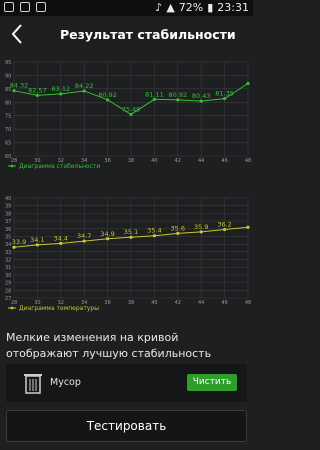 This screenshot has height=450, width=320. What do you see at coordinates (148, 34) in the screenshot?
I see `page-title: Результат стабильности` at bounding box center [148, 34].